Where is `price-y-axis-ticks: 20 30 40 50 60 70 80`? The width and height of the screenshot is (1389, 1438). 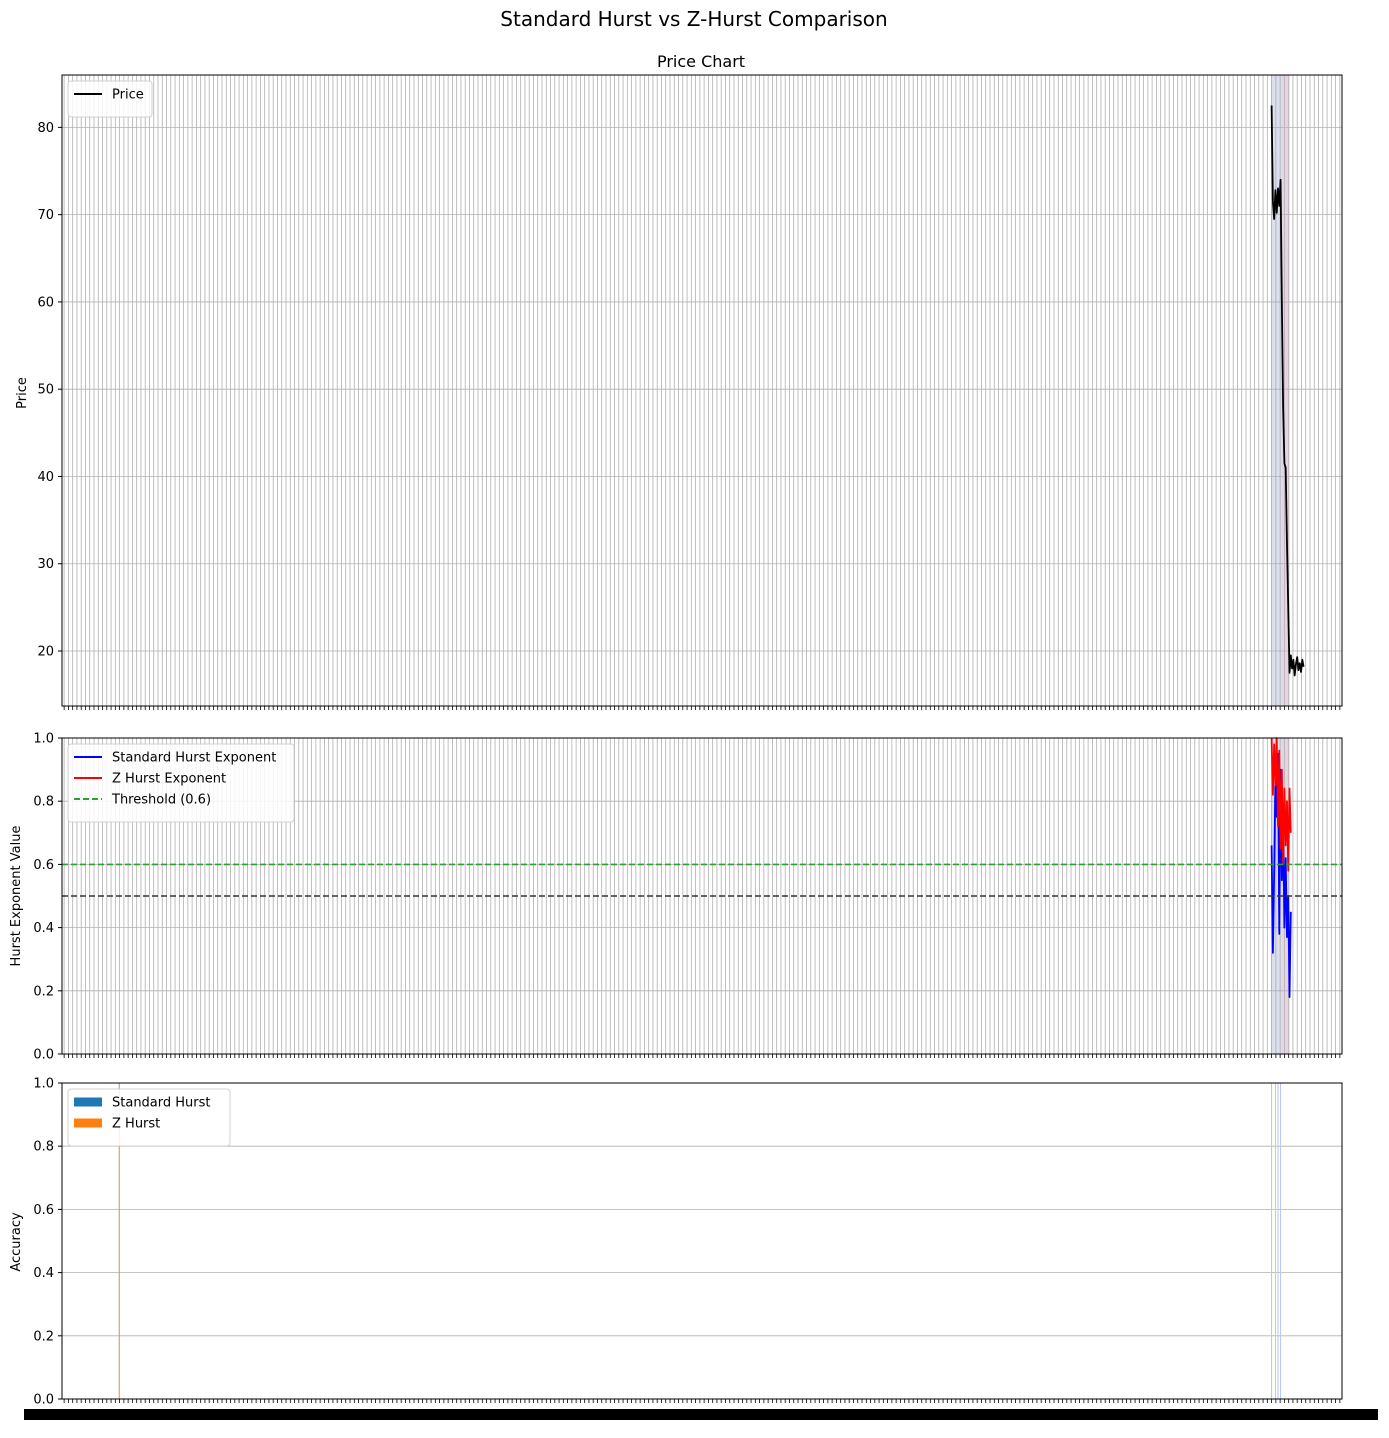
price-y-axis-ticks: 20 30 40 50 60 70 80 is located at coordinates (49, 390).